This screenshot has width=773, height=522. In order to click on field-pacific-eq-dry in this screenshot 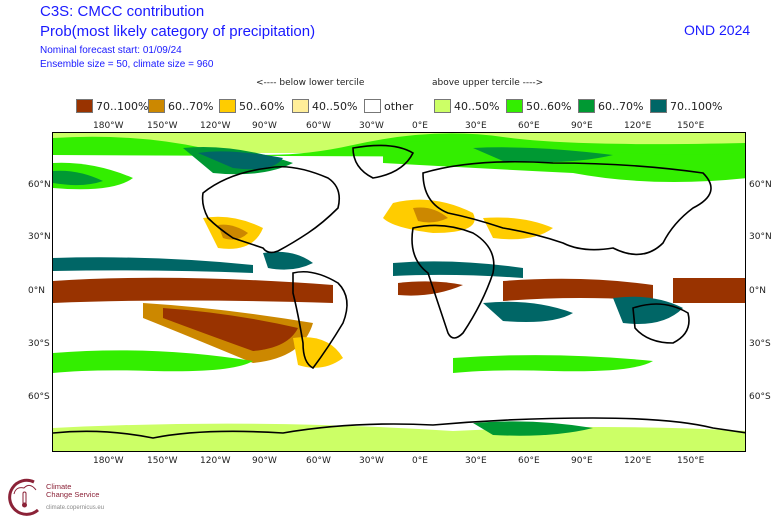, I will do `click(193, 290)`.